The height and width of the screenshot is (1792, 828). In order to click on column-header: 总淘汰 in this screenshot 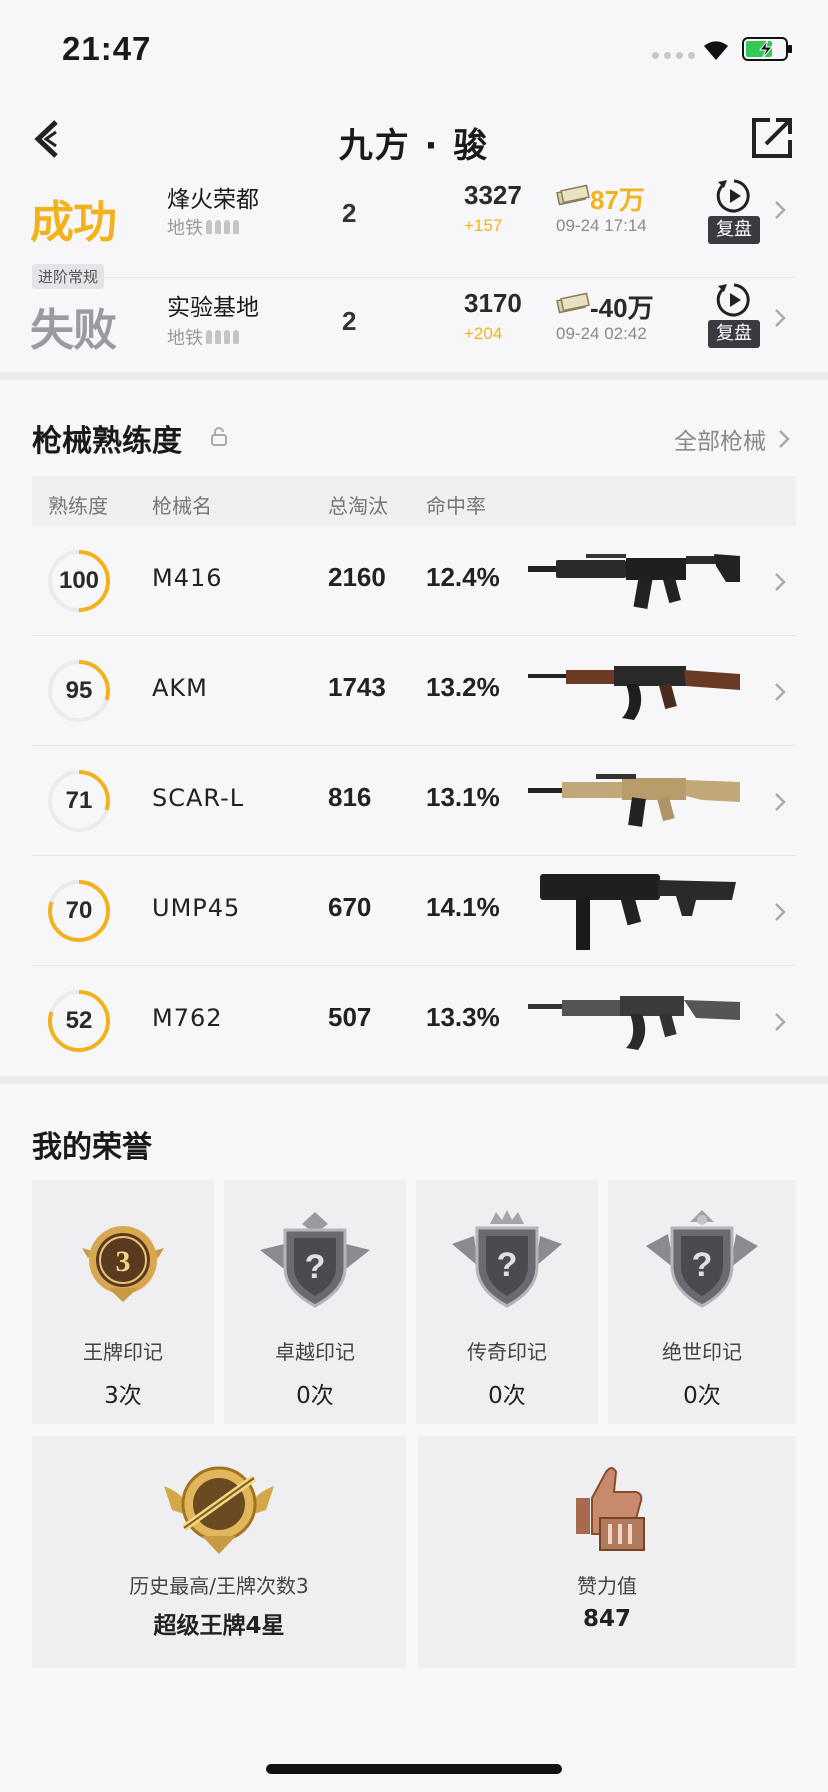, I will do `click(358, 506)`.